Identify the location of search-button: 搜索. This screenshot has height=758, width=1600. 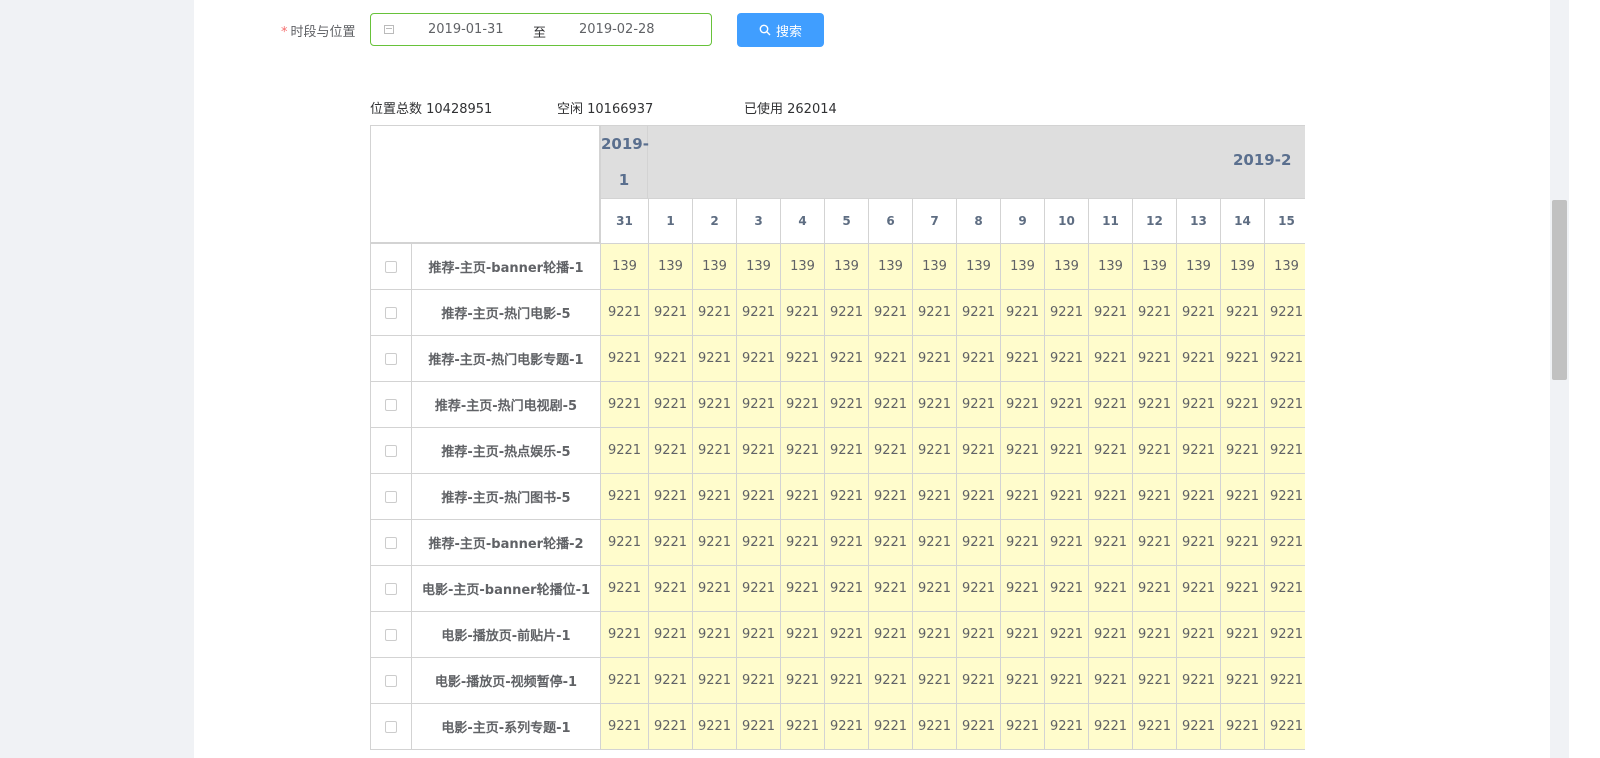
(780, 30).